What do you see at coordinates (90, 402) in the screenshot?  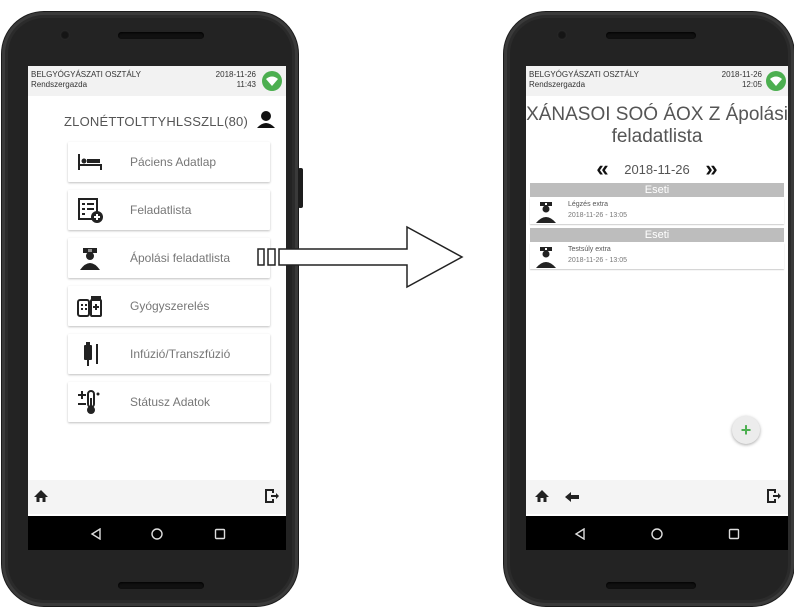 I see `thermometer-icon` at bounding box center [90, 402].